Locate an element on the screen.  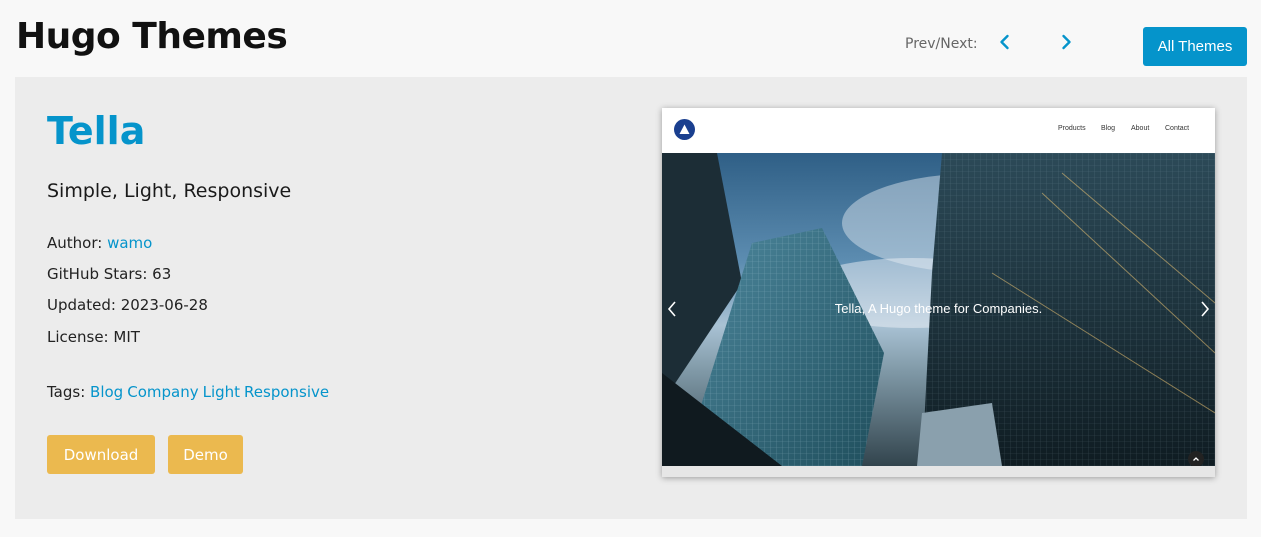
updated-row: Updated: 2023-06-28 is located at coordinates (127, 305).